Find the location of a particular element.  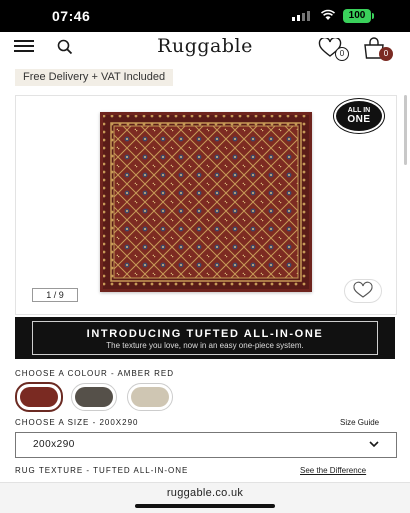

swatch-cream is located at coordinates (150, 397).